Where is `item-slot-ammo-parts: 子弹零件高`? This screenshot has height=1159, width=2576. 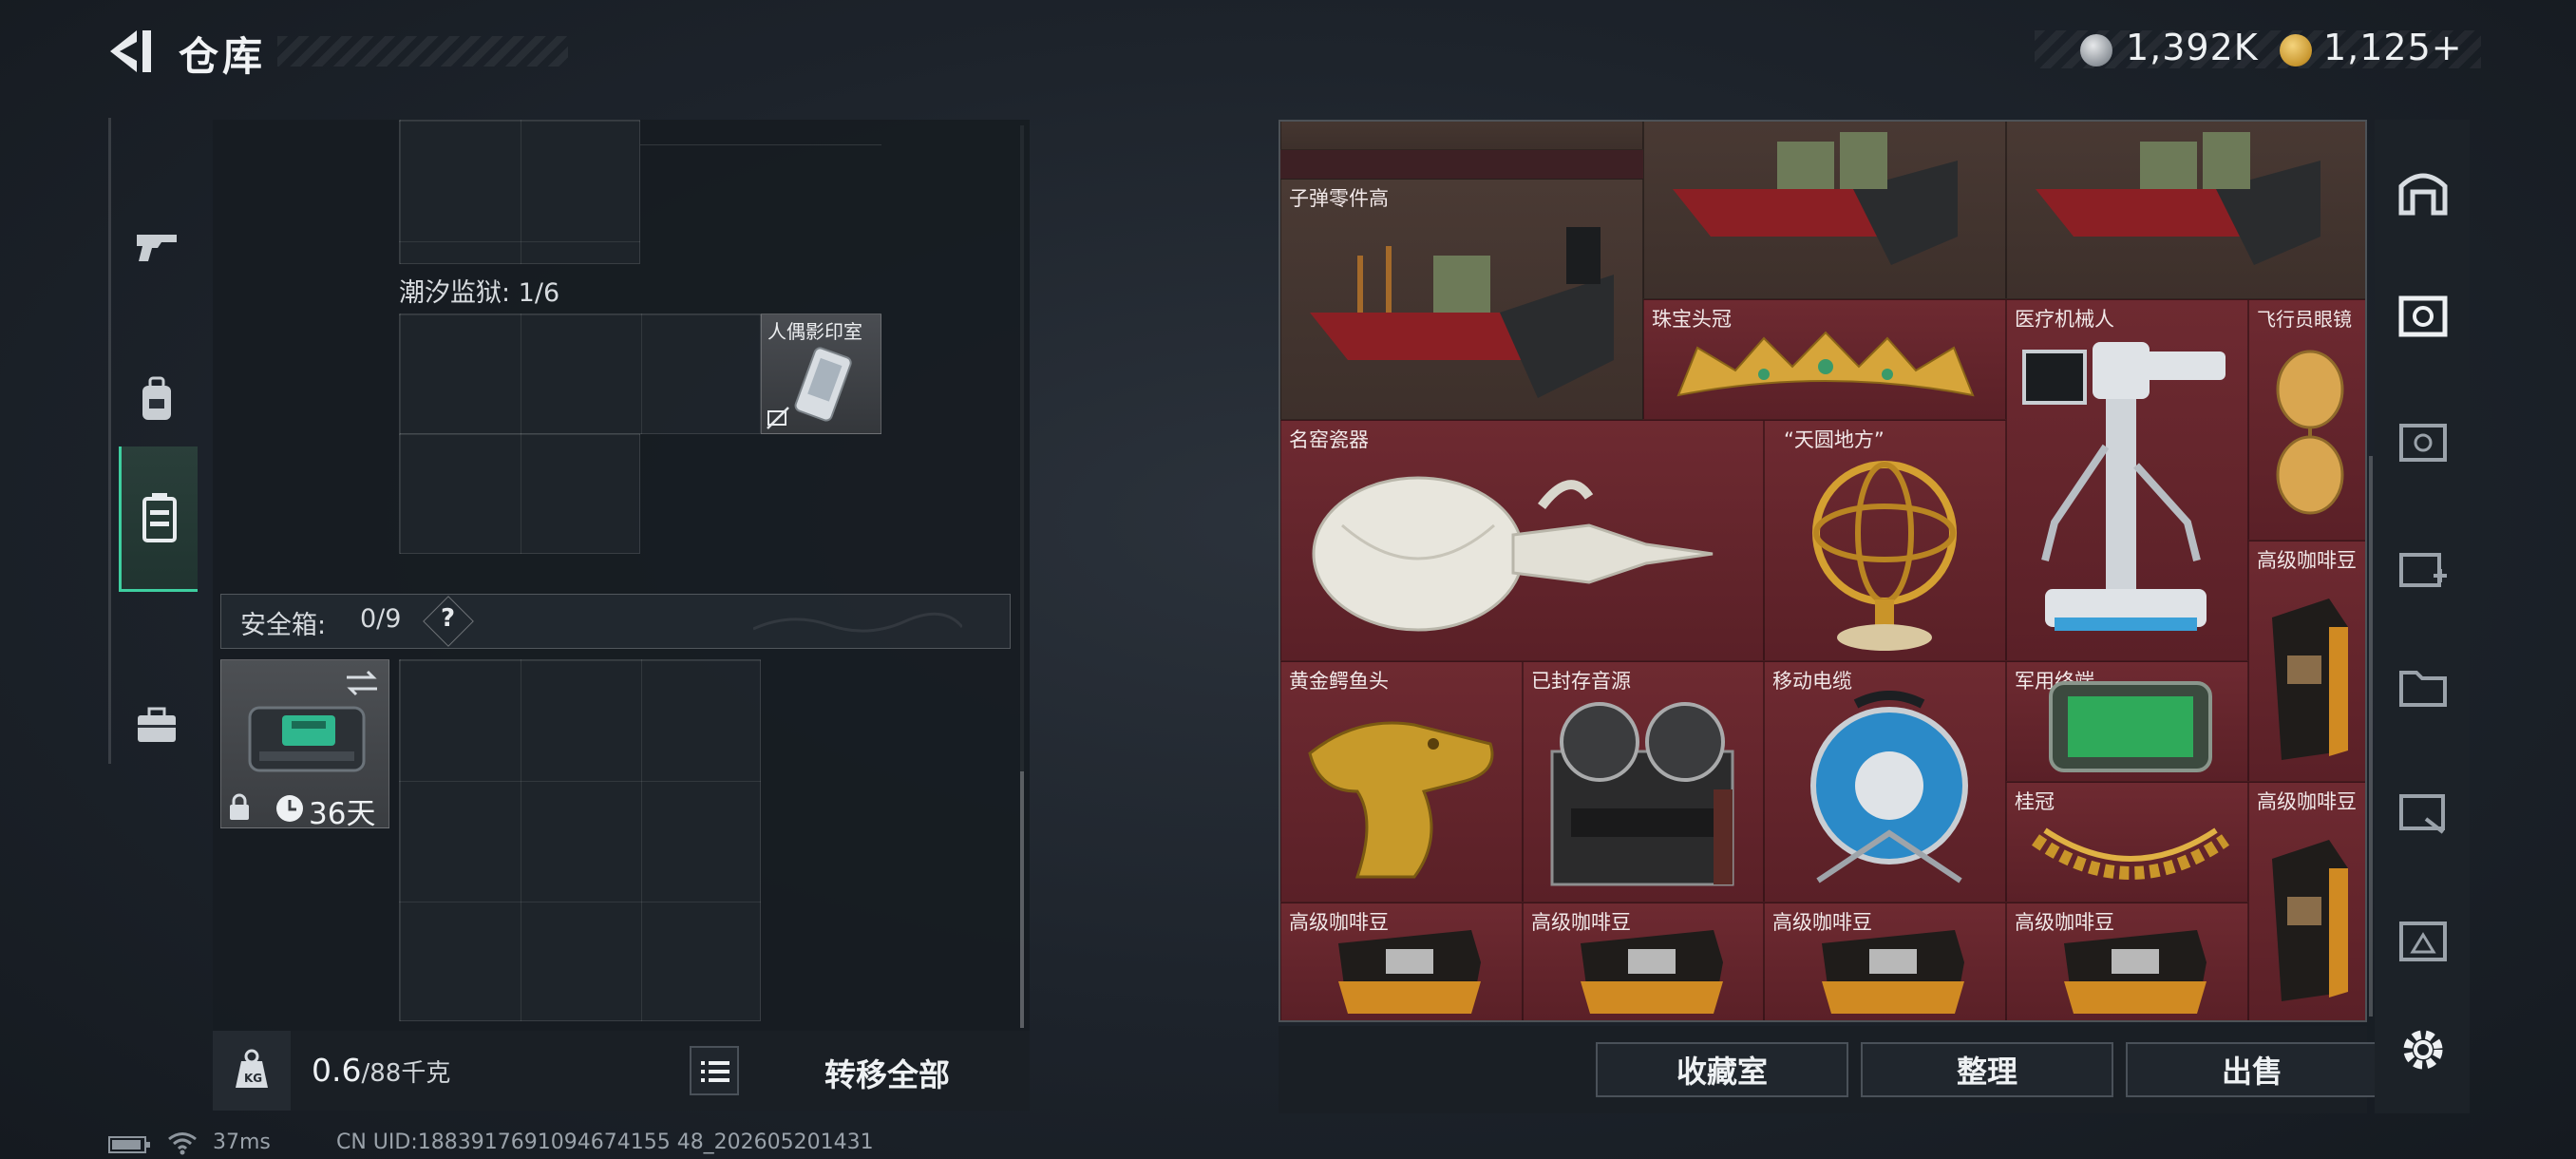
item-slot-ammo-parts: 子弹零件高 is located at coordinates (1461, 299).